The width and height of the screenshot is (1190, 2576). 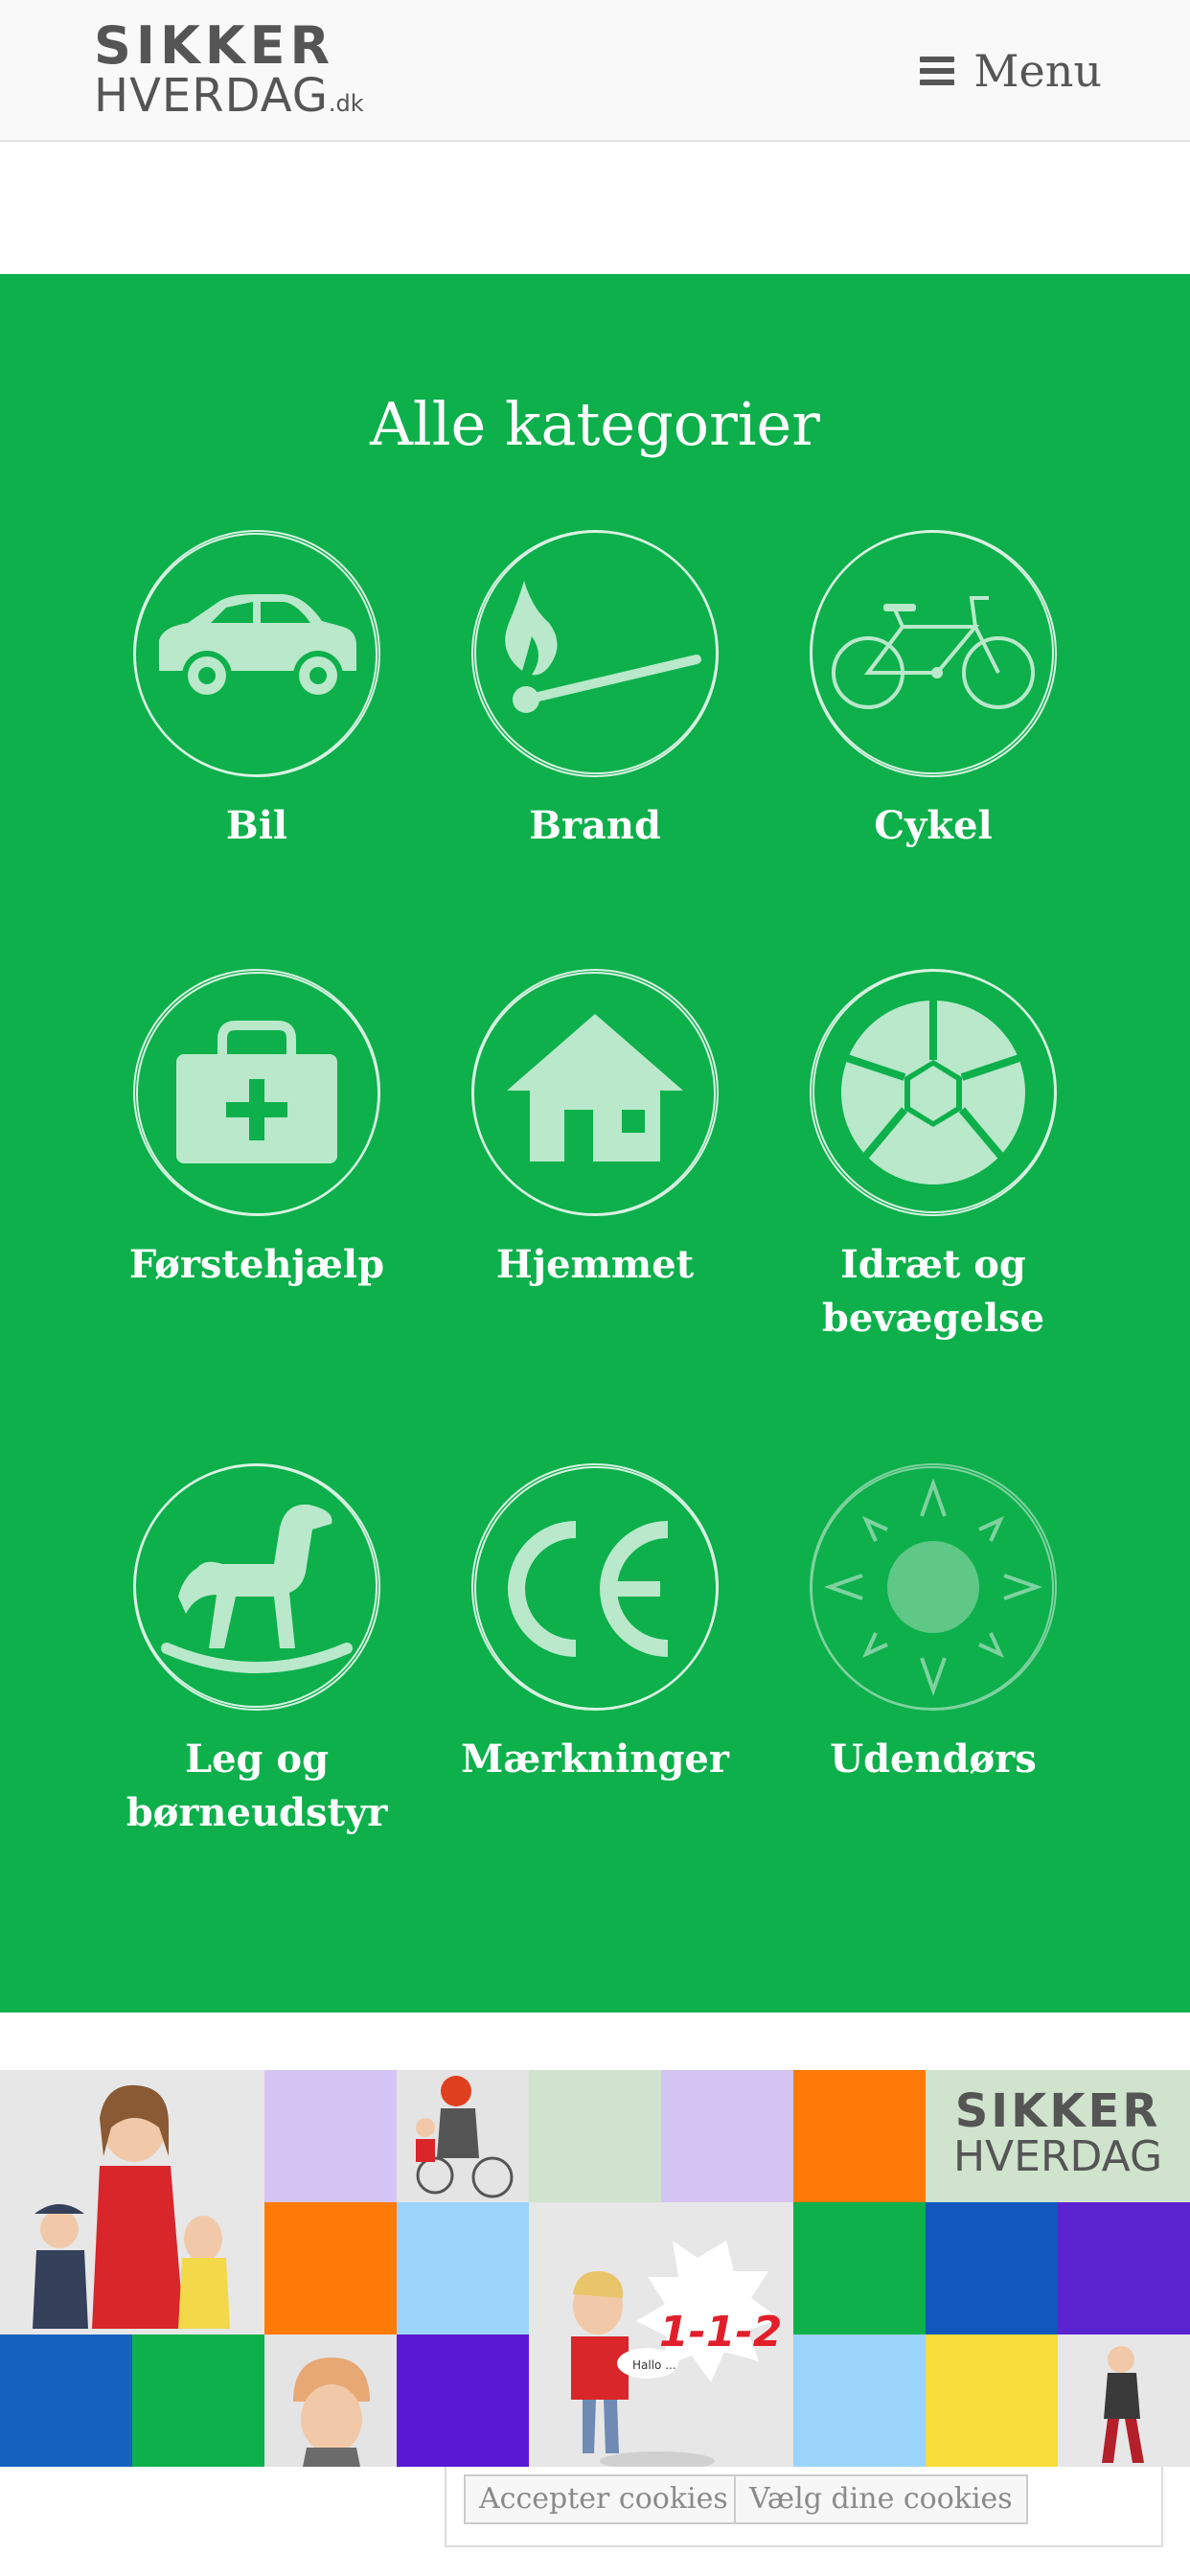 What do you see at coordinates (1038, 71) in the screenshot?
I see `menu-label: Menu` at bounding box center [1038, 71].